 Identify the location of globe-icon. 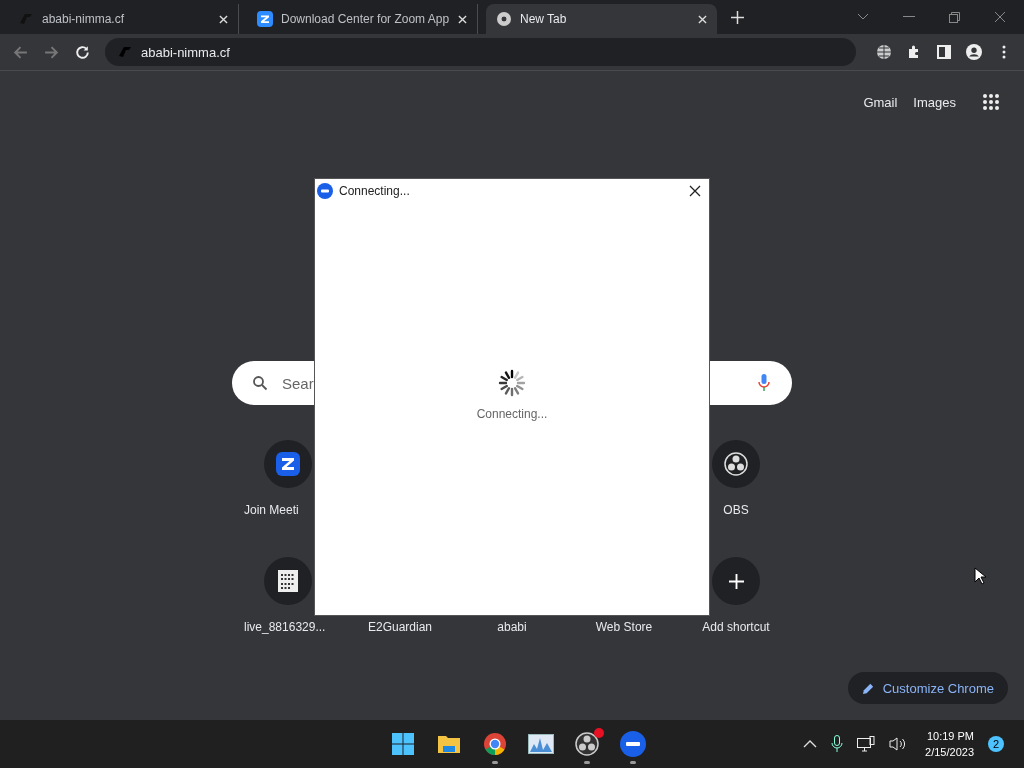
(884, 52).